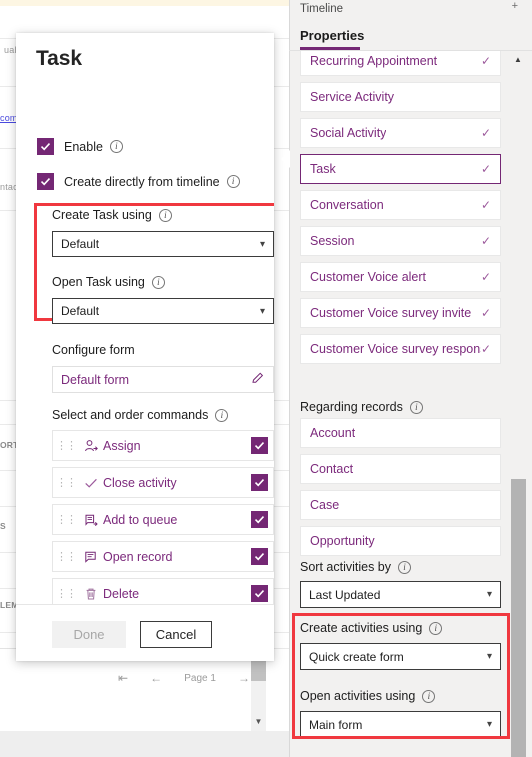 This screenshot has width=532, height=757. I want to click on done-button: Done, so click(89, 634).